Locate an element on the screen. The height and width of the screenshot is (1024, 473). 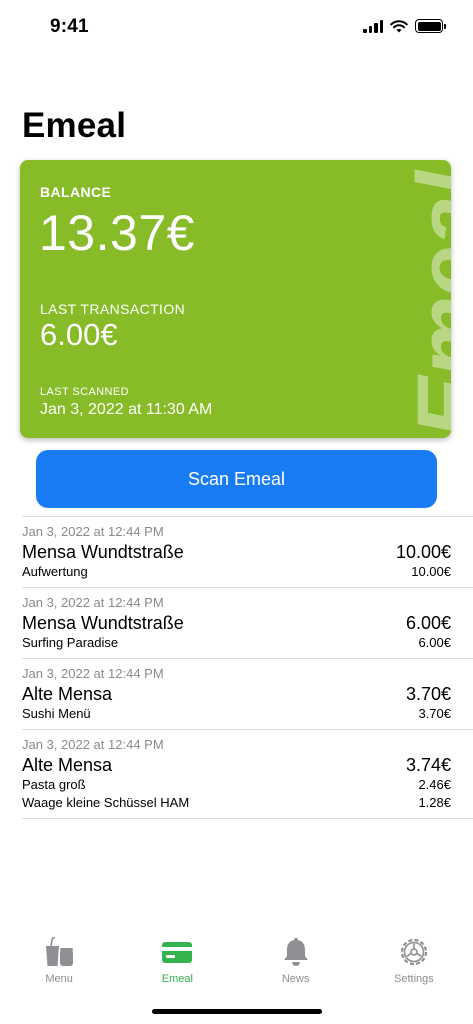
transaction-total: 3.74€ is located at coordinates (428, 765).